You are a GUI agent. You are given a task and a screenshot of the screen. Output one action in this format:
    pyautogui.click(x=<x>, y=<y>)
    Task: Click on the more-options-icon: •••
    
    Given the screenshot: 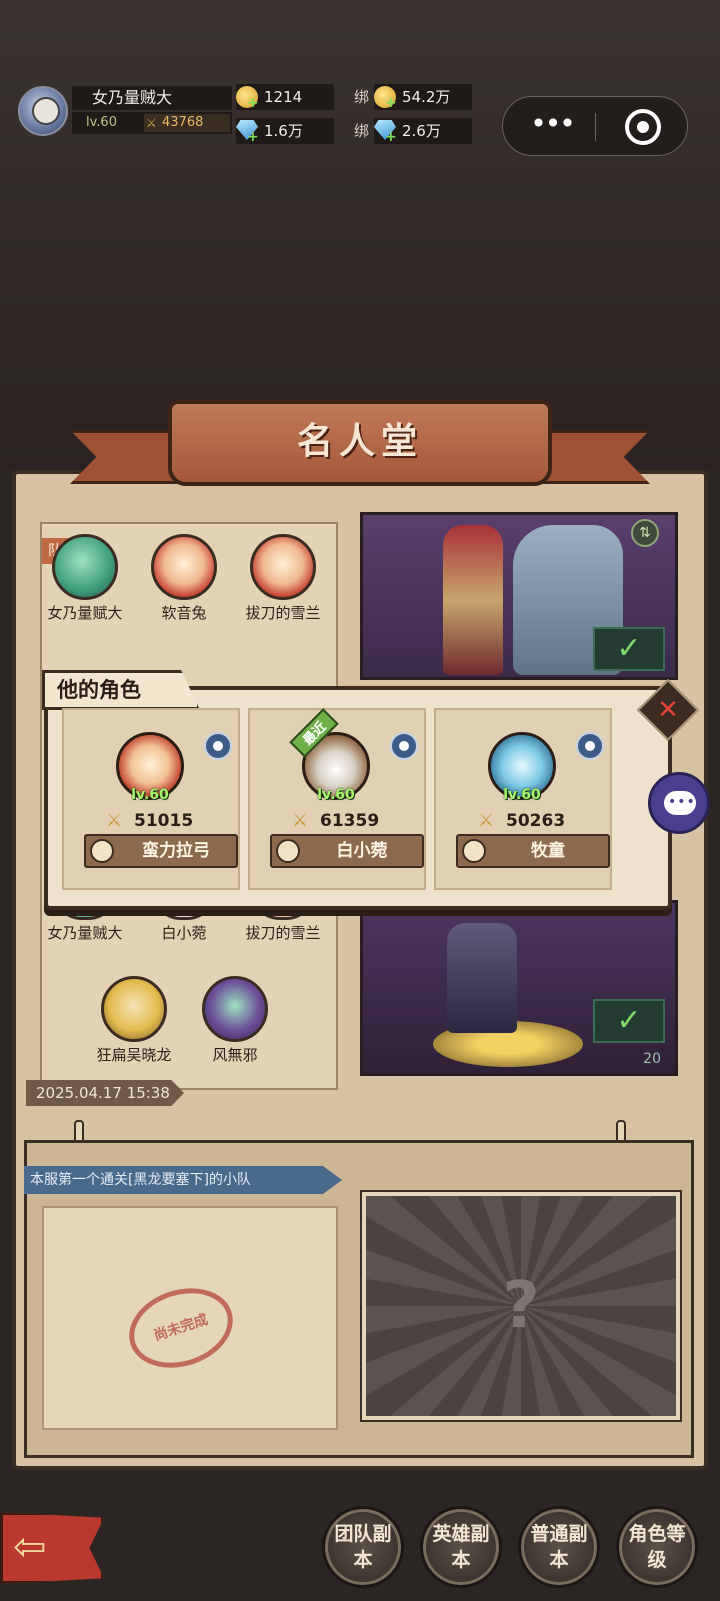 What is the action you would take?
    pyautogui.click(x=552, y=126)
    